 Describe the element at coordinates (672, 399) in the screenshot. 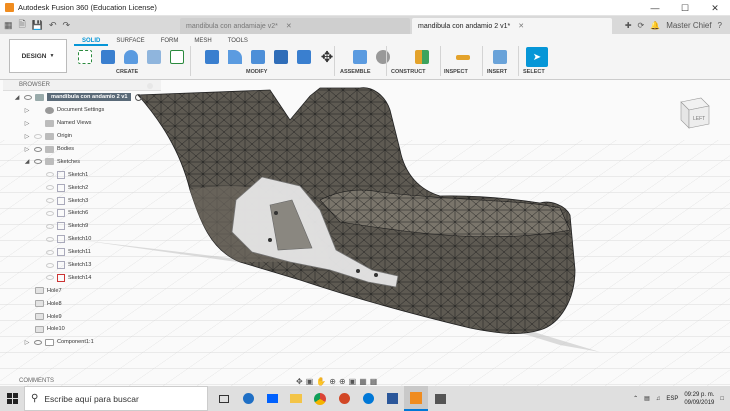

I see `language-indicator: ESP` at that location.